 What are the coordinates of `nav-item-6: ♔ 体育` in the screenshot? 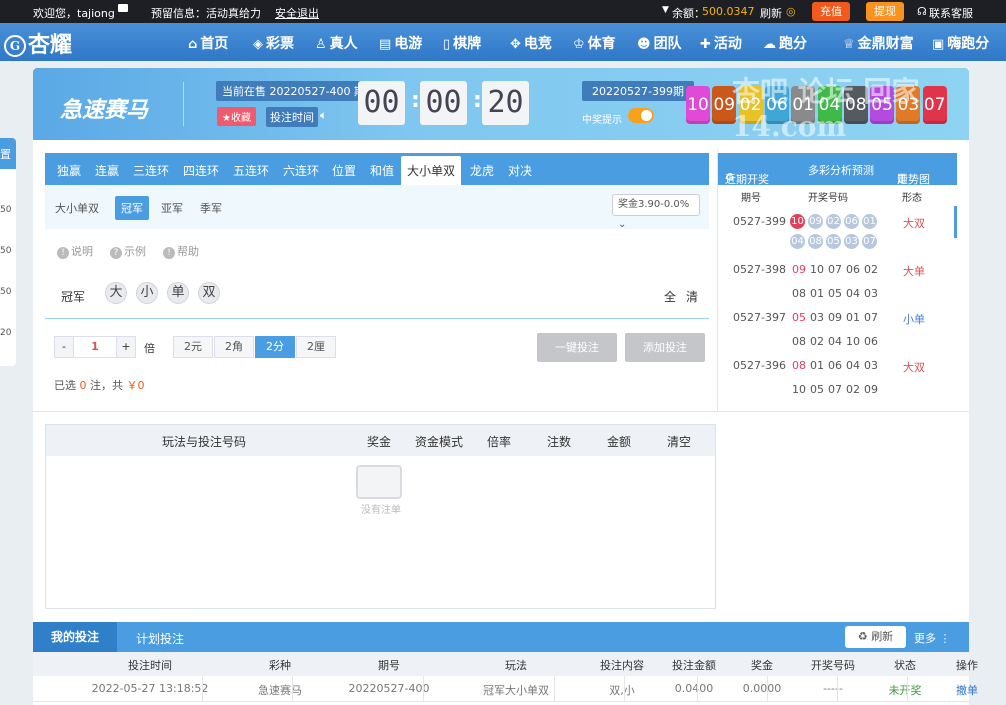 It's located at (594, 43).